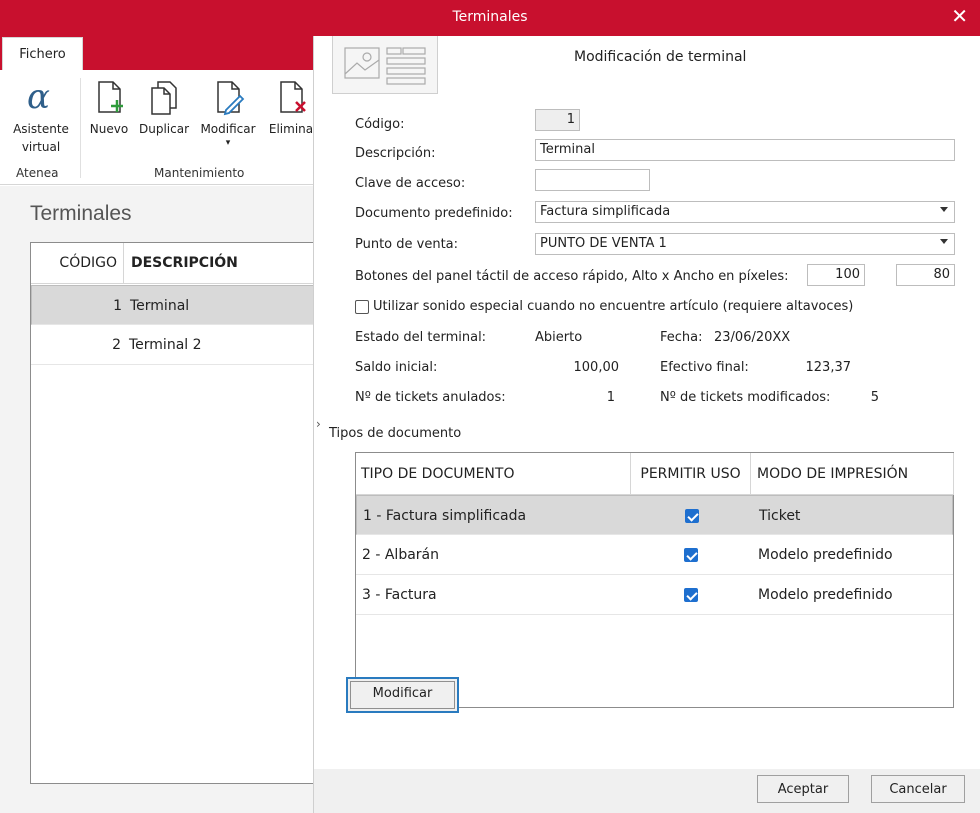  Describe the element at coordinates (430, 397) in the screenshot. I see `anulados-label: Nº de tickets anulados:` at that location.